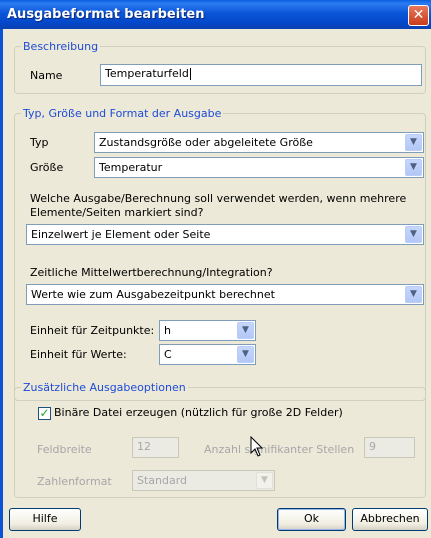 This screenshot has height=538, width=431. Describe the element at coordinates (155, 447) in the screenshot. I see `feldbreite-input: 12` at that location.